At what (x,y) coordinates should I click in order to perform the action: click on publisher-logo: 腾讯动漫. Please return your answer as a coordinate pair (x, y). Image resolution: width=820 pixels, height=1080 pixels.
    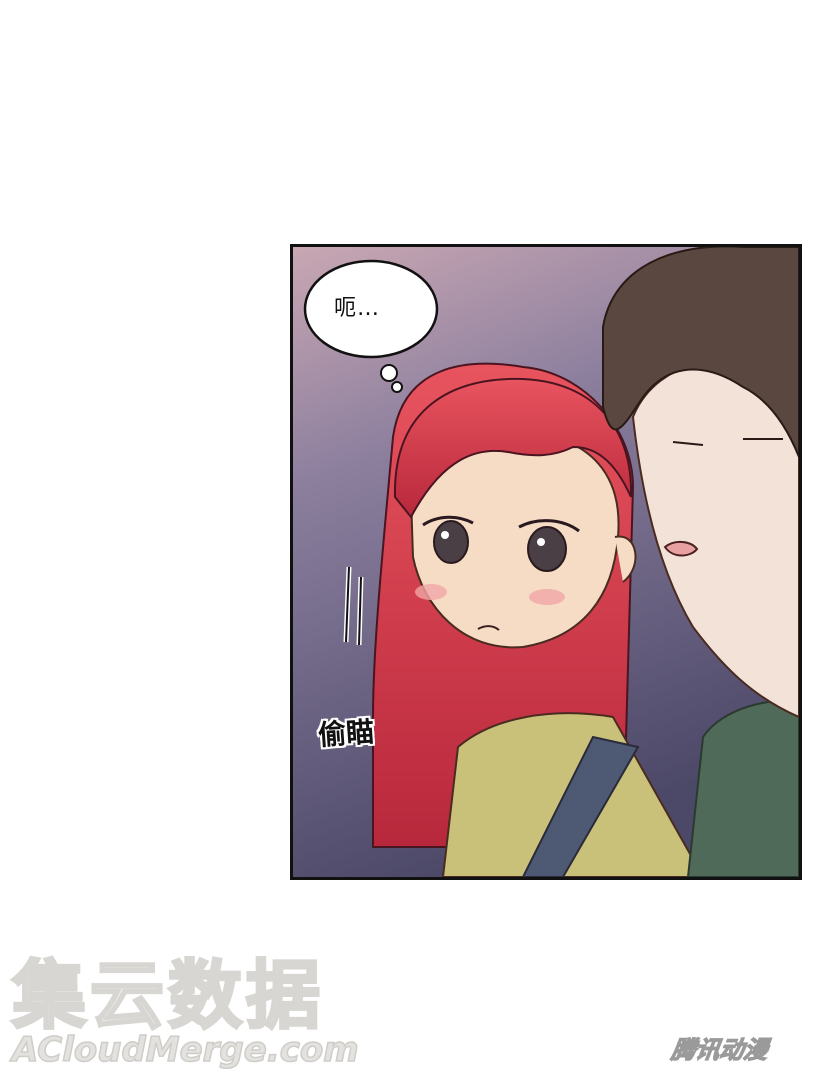
    Looking at the image, I should click on (719, 1049).